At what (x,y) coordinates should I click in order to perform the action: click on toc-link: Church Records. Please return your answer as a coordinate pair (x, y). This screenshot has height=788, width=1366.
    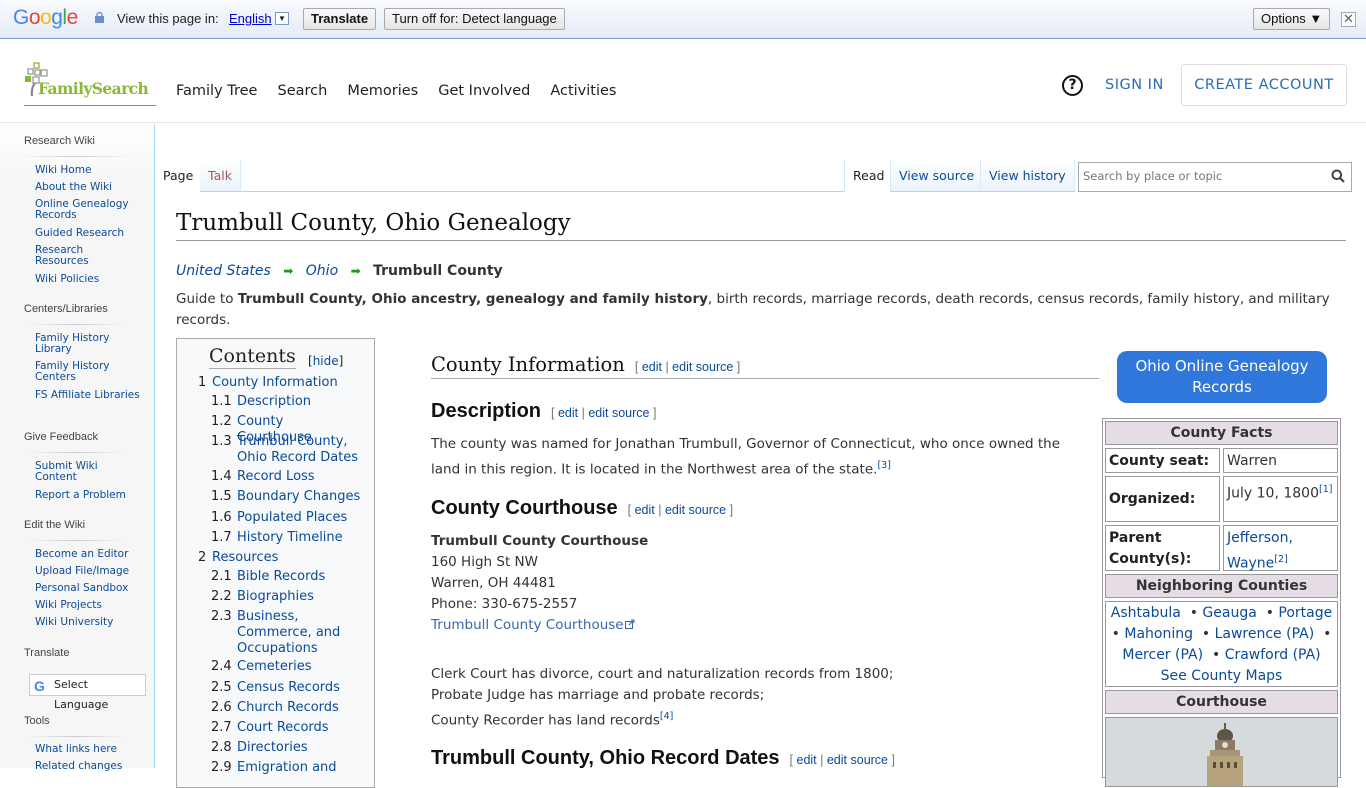
    Looking at the image, I should click on (299, 708).